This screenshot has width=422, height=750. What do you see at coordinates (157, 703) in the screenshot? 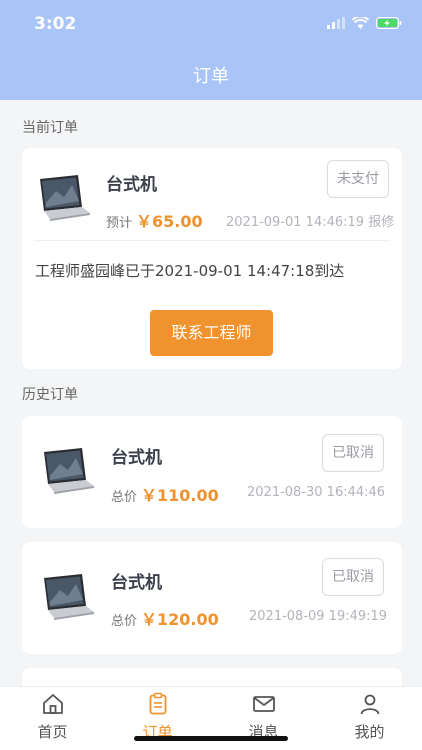
I see `orders-icon` at bounding box center [157, 703].